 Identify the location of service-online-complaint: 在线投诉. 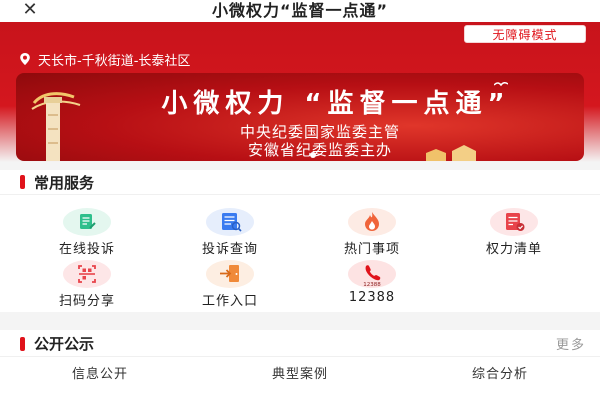
(87, 233).